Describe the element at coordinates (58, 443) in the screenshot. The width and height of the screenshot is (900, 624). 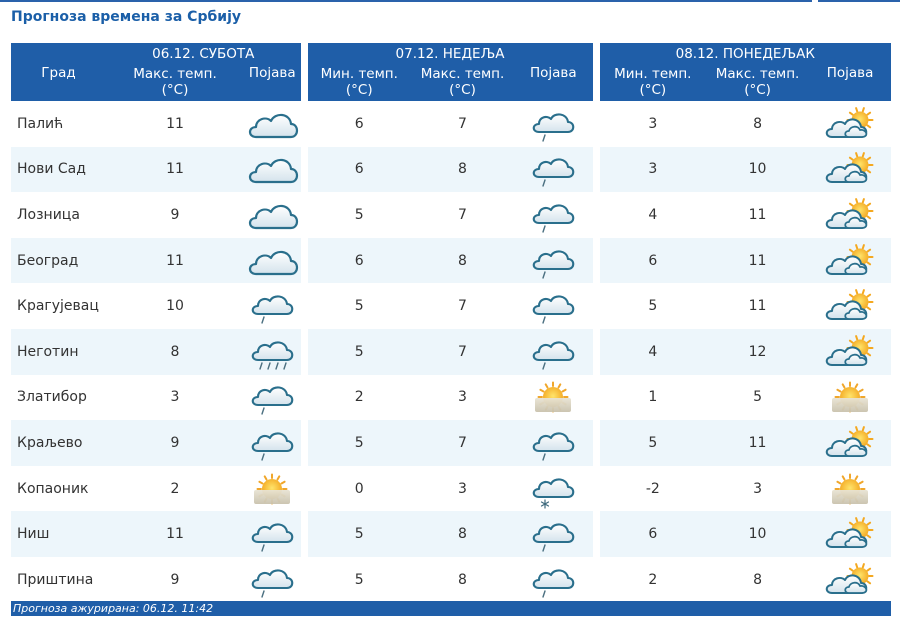
I see `city-name: Краљево` at that location.